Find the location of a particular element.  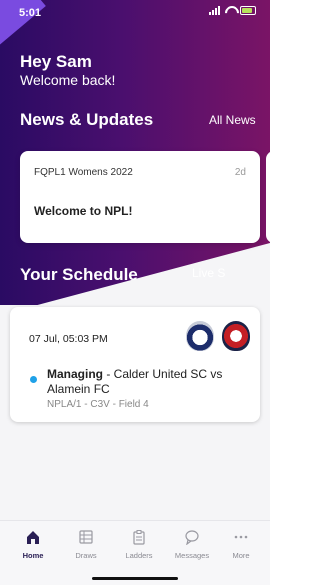

wifi-icon is located at coordinates (230, 10).